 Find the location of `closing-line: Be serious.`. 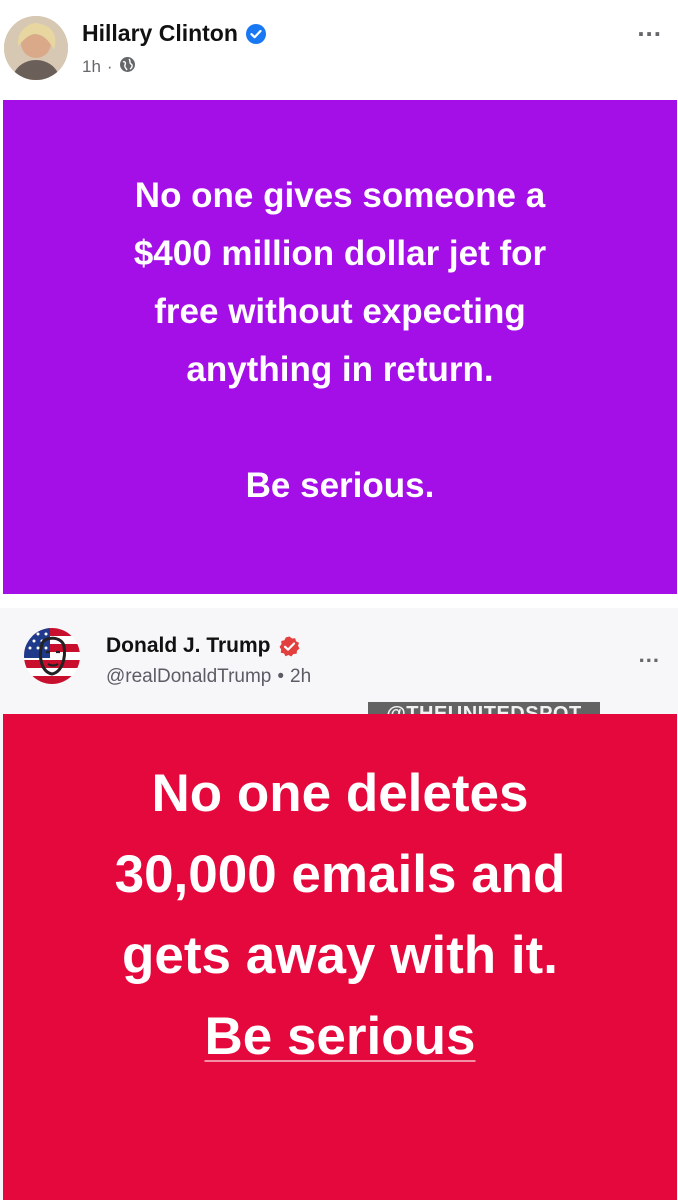

closing-line: Be serious. is located at coordinates (340, 485).